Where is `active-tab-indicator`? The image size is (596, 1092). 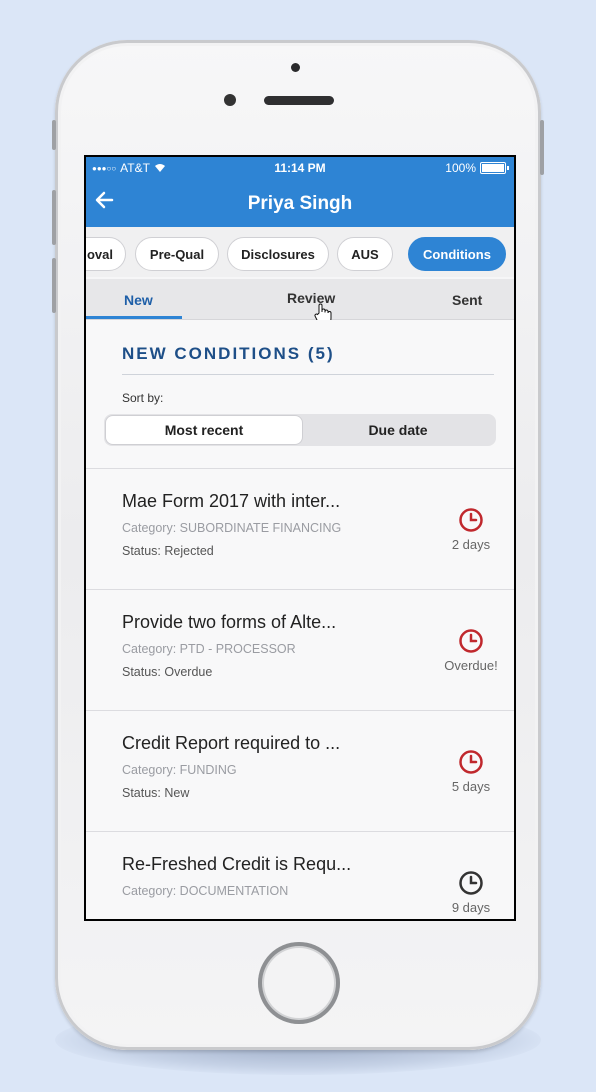
active-tab-indicator is located at coordinates (134, 317).